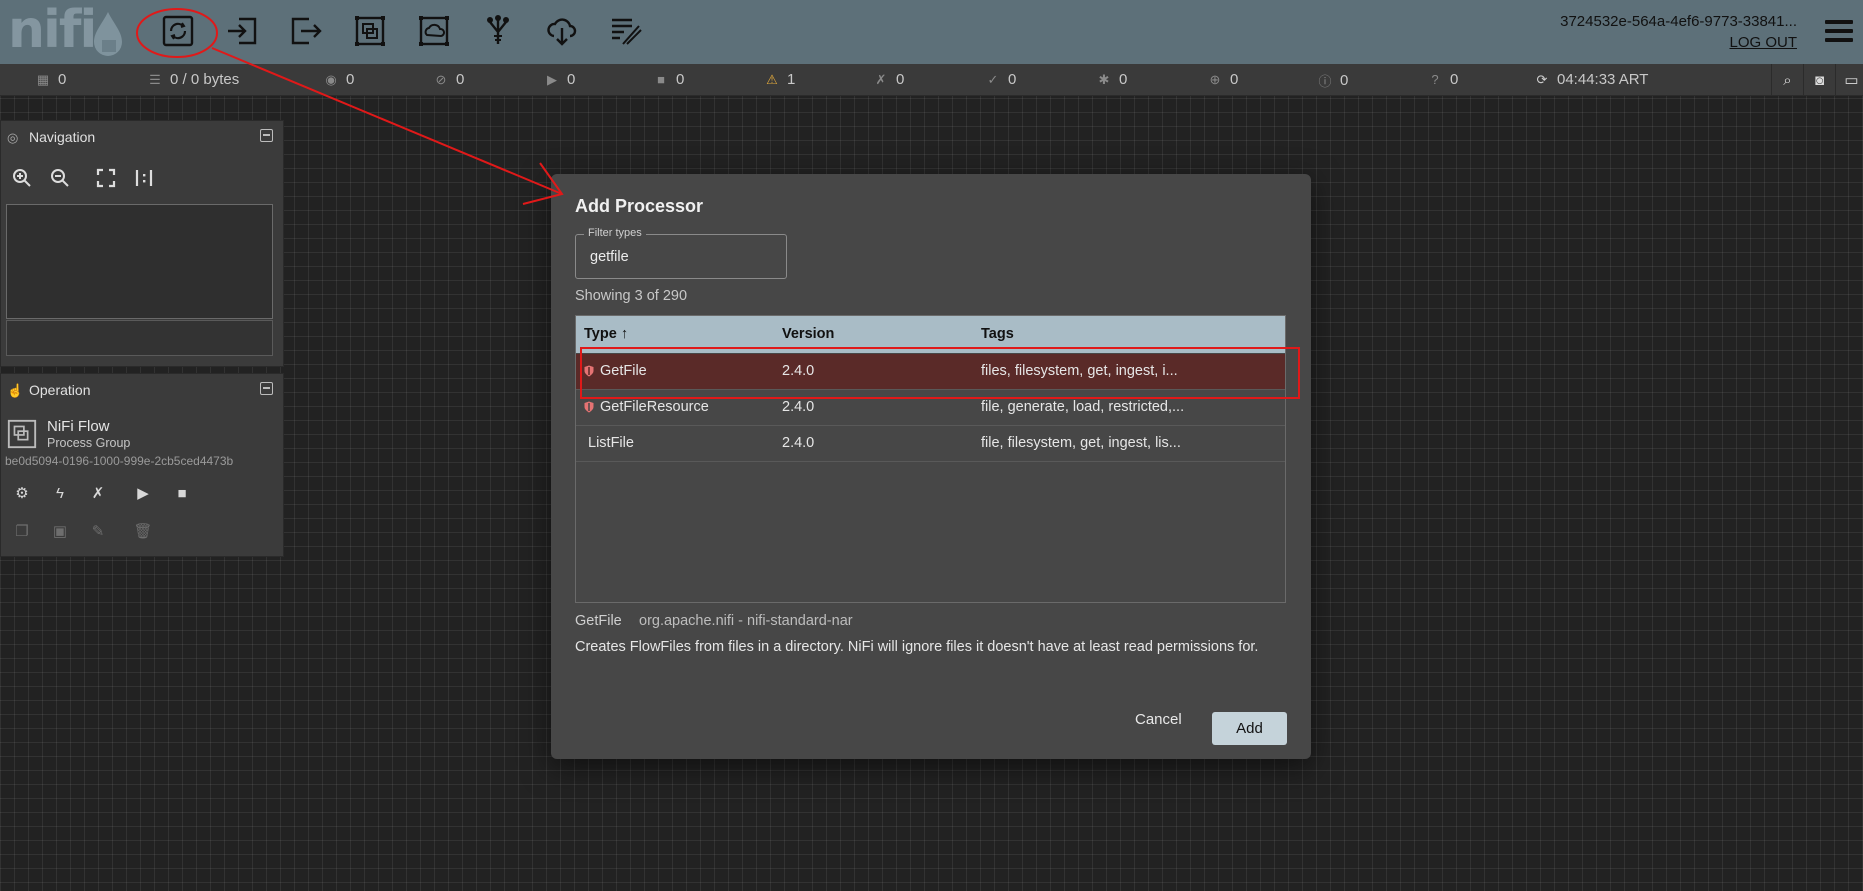 The width and height of the screenshot is (1863, 891). Describe the element at coordinates (1113, 79) in the screenshot. I see `locally-modified-status: ✱ 0` at that location.